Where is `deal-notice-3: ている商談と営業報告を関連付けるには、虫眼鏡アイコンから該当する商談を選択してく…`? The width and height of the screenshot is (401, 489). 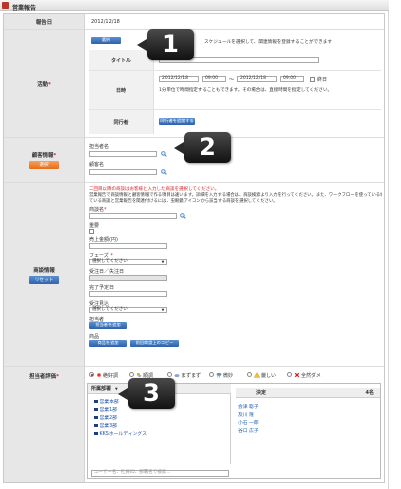
deal-notice-3: ている商談と営業報告を関連付けるには、虫眼鏡アイコンから該当する商談を選択してく… is located at coordinates (183, 201).